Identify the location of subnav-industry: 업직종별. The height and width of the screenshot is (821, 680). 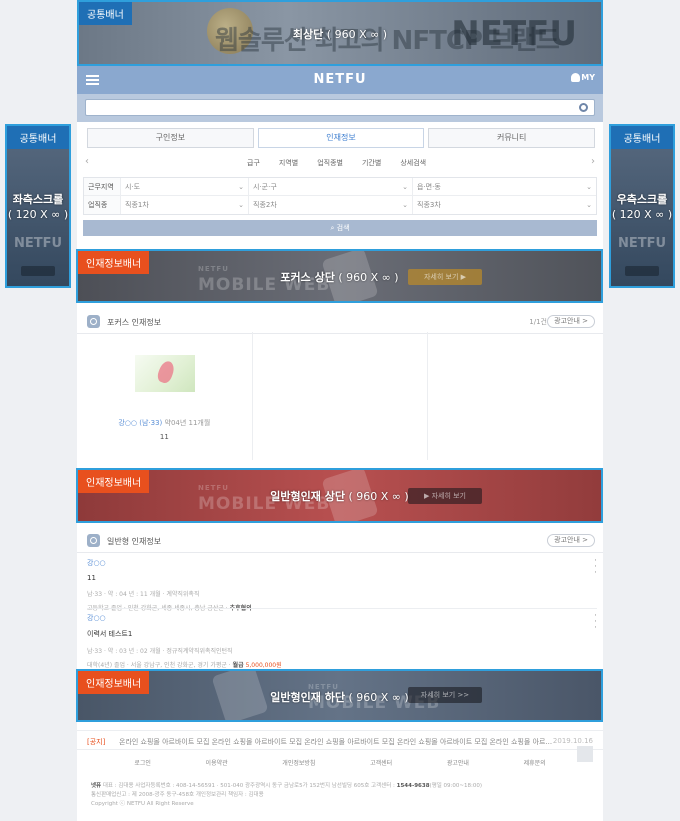
(330, 163).